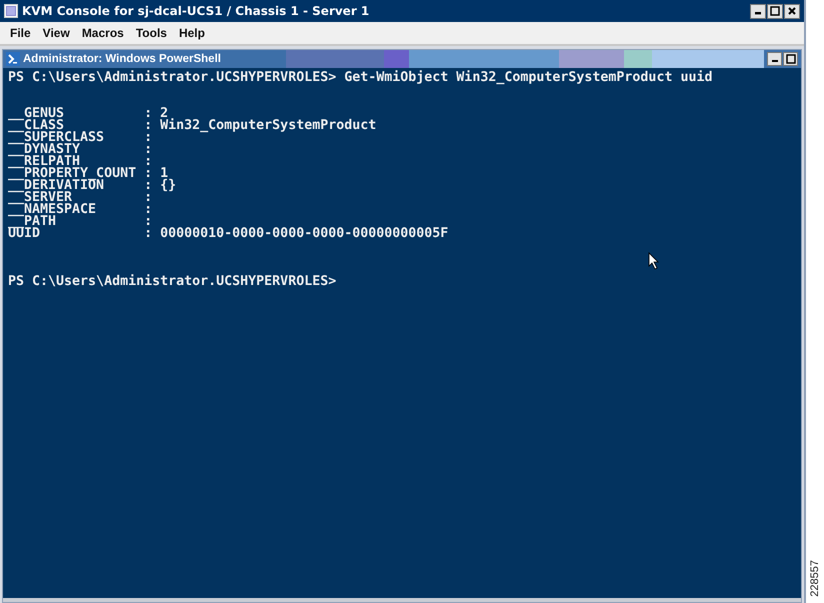  What do you see at coordinates (151, 33) in the screenshot?
I see `menu-item: Tools` at bounding box center [151, 33].